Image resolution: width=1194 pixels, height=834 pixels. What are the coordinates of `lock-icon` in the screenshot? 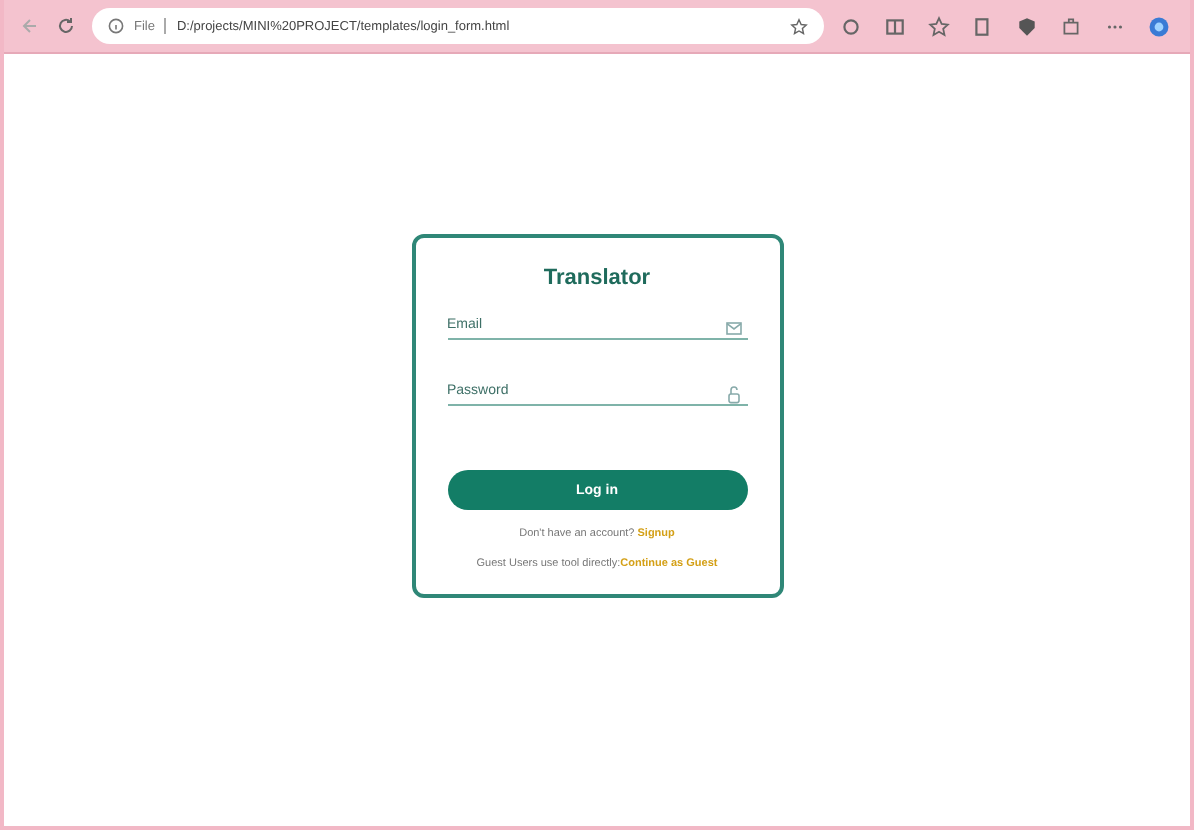 It's located at (733, 394).